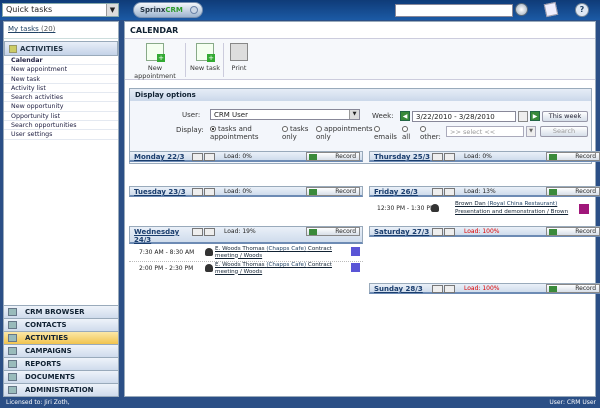  What do you see at coordinates (345, 133) in the screenshot?
I see `radio-appointments-only: appointments only` at bounding box center [345, 133].